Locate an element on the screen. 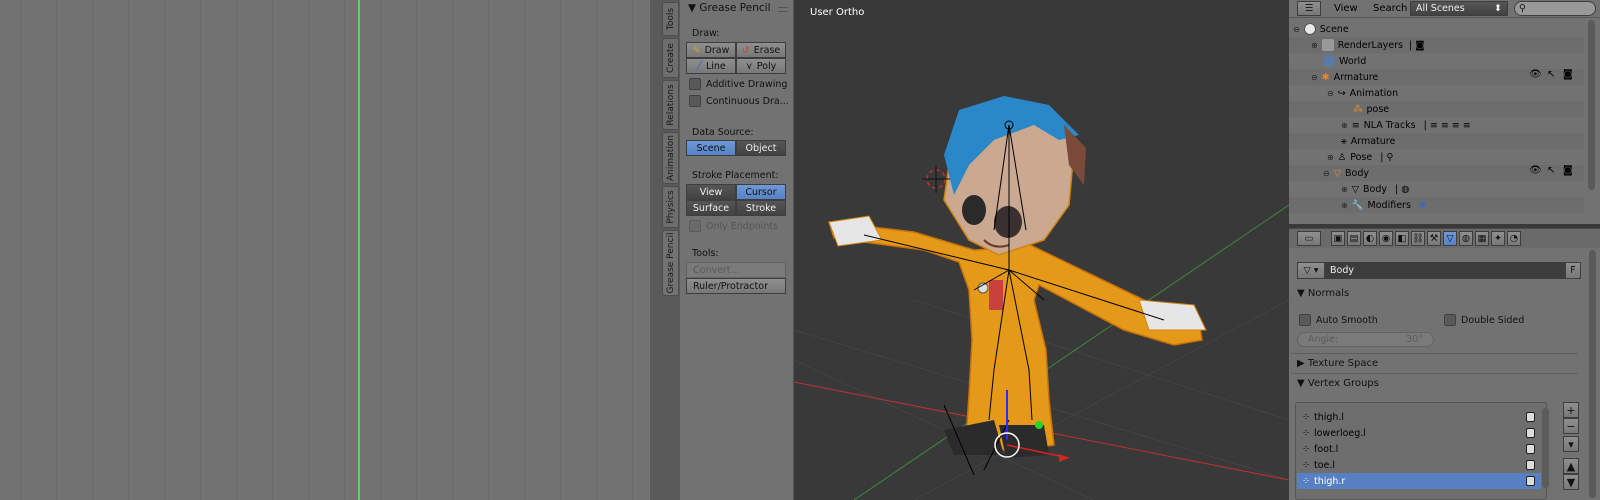  texture-context-icon: ▦ is located at coordinates (1482, 238).